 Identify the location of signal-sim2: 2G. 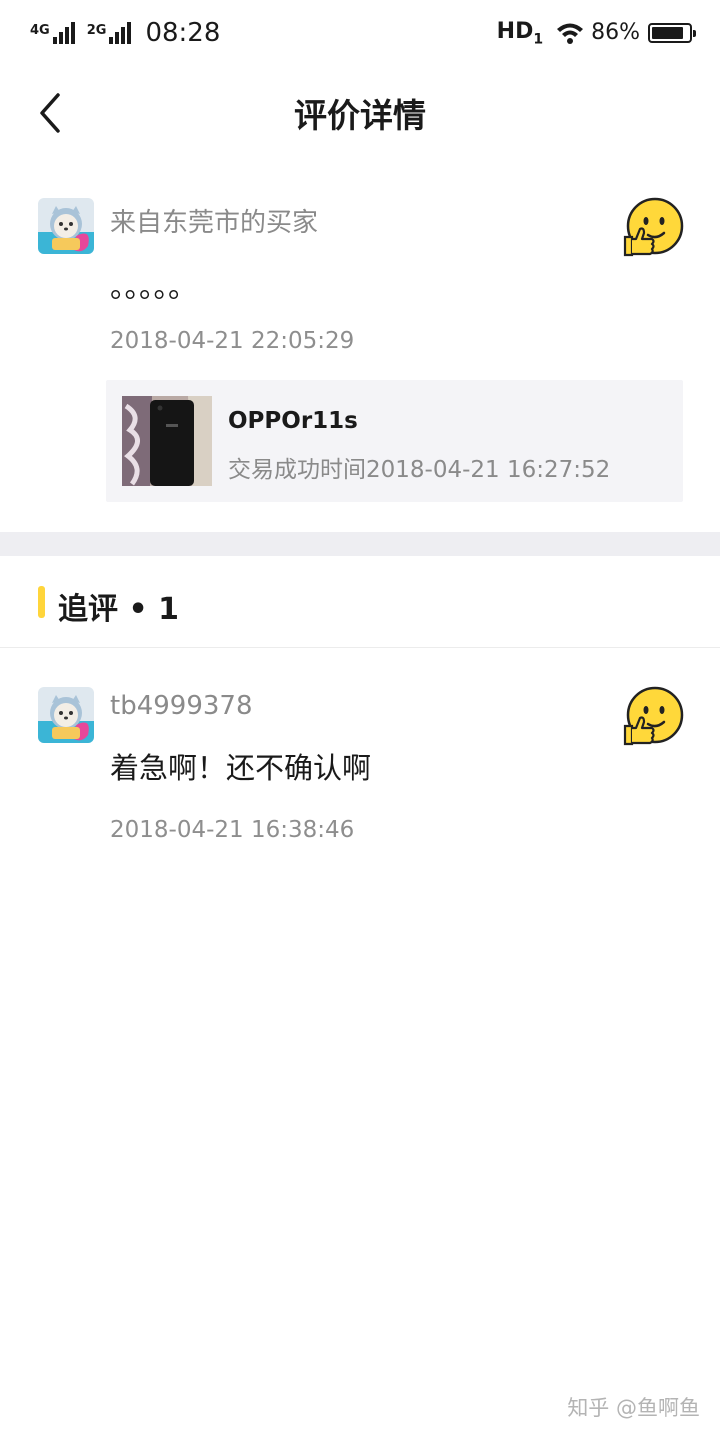
(109, 33).